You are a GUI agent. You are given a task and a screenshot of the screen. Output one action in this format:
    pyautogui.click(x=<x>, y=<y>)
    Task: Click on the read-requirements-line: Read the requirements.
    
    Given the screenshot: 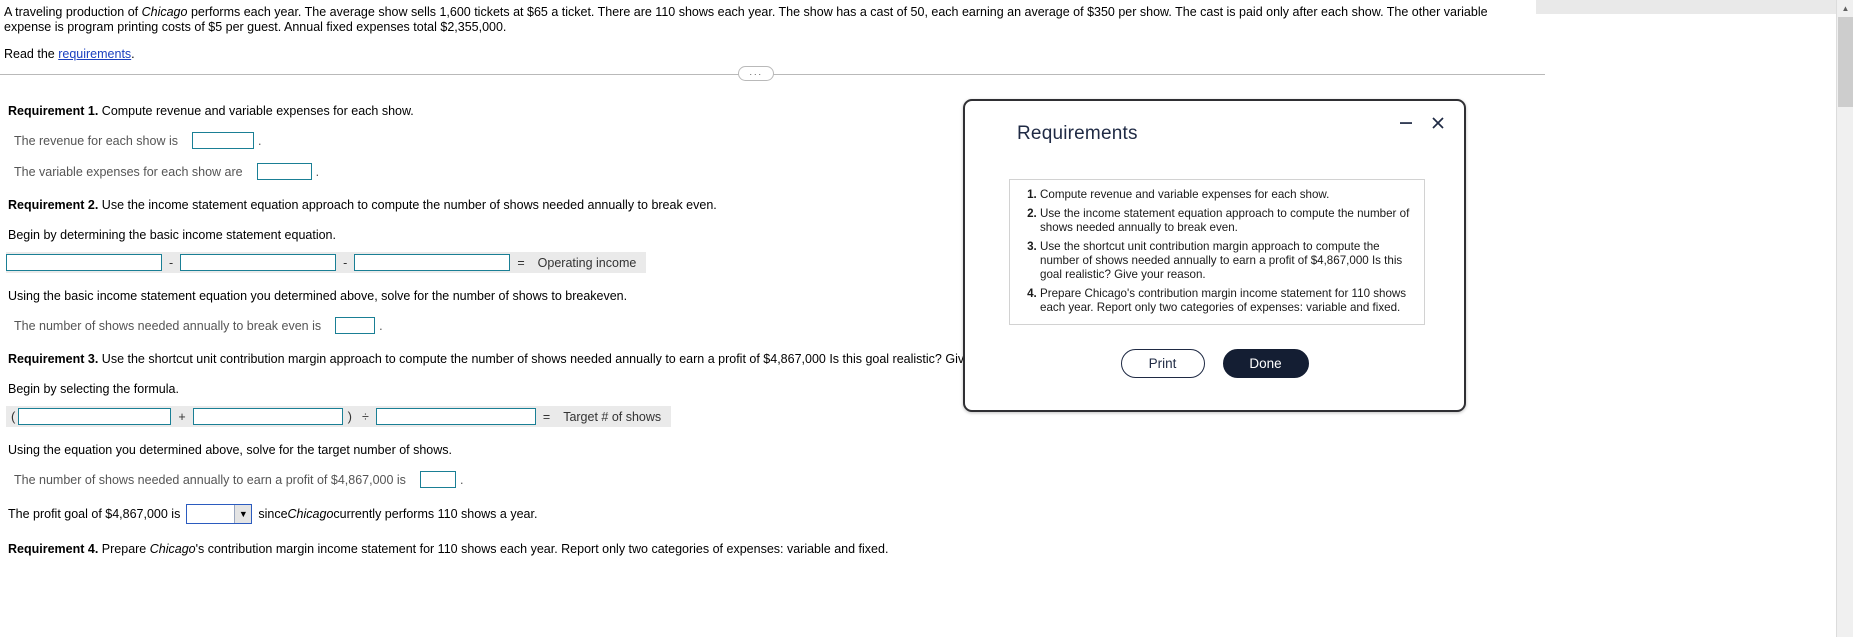 What is the action you would take?
    pyautogui.click(x=763, y=54)
    